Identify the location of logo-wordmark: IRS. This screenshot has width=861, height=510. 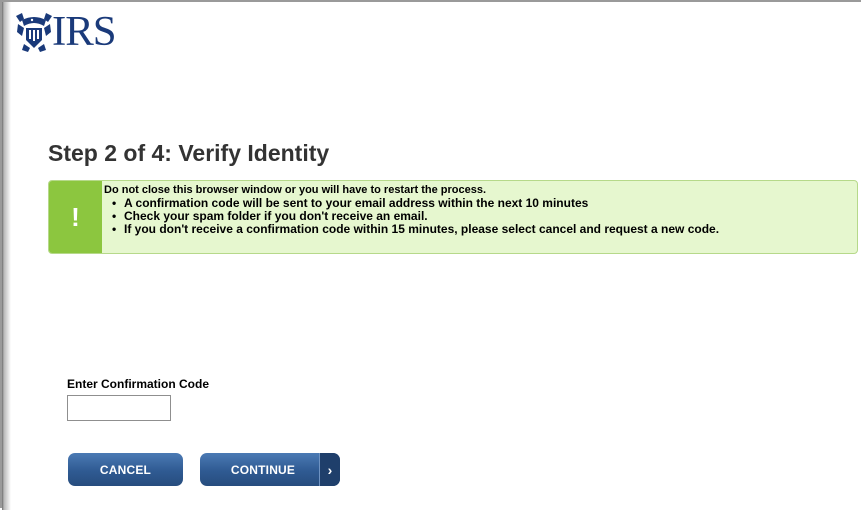
(84, 32).